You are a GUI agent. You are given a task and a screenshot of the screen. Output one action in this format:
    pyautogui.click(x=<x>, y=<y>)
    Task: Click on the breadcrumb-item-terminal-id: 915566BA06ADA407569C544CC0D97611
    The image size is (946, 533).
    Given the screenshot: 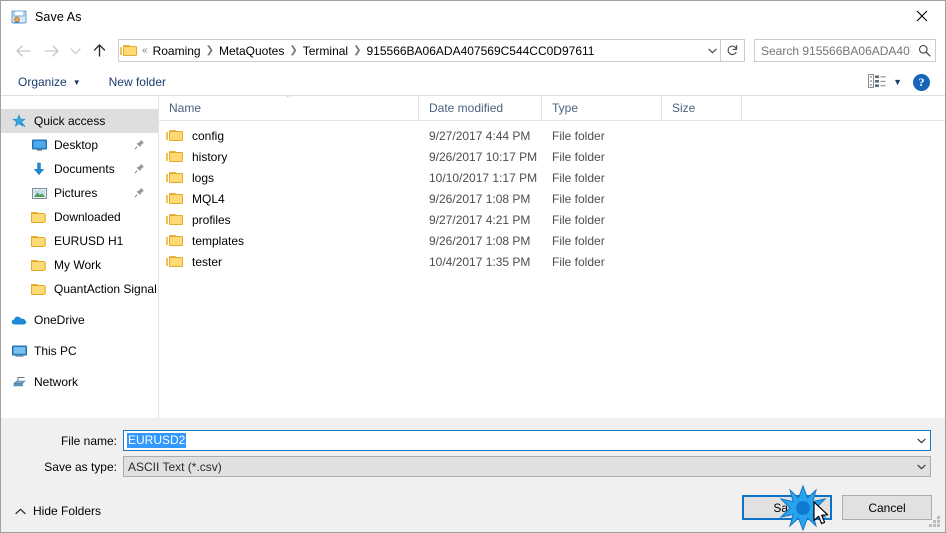 What is the action you would take?
    pyautogui.click(x=481, y=51)
    